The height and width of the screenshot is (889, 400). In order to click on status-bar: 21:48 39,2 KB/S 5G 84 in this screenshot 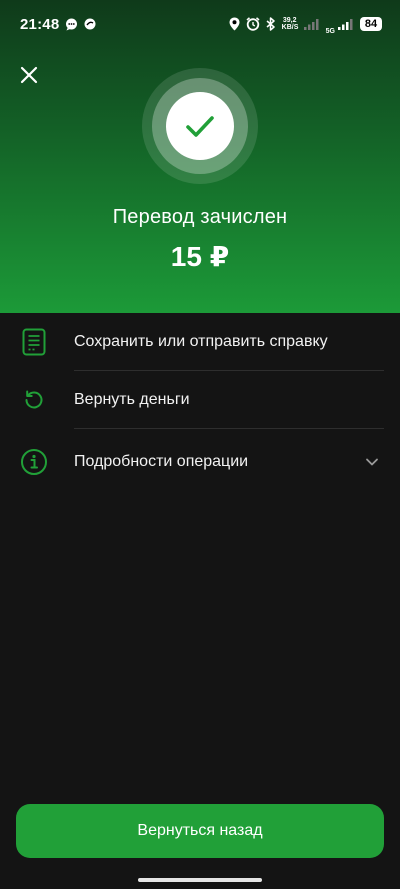, I will do `click(200, 24)`.